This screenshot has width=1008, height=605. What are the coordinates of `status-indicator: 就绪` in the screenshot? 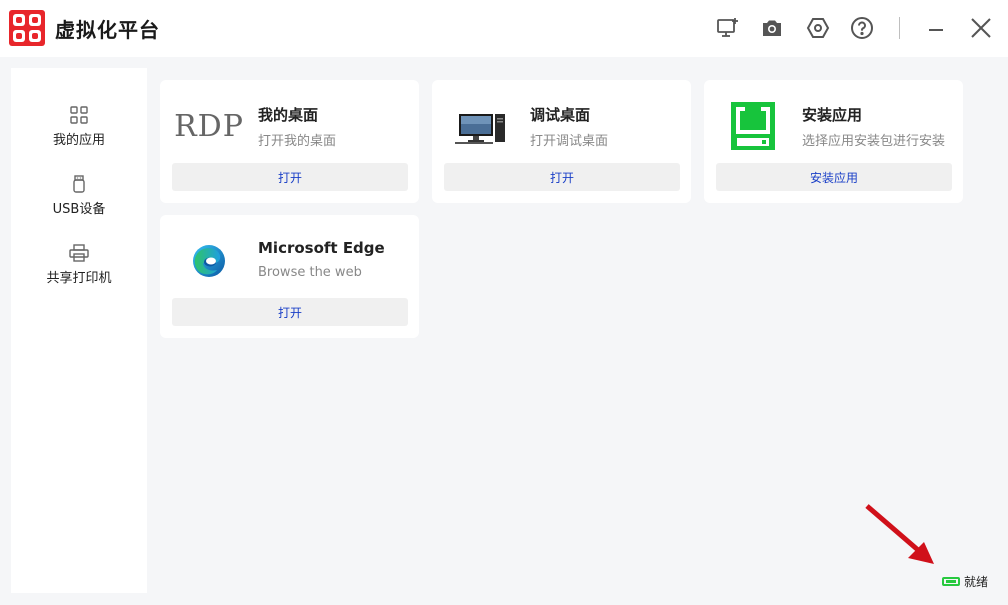 It's located at (965, 581).